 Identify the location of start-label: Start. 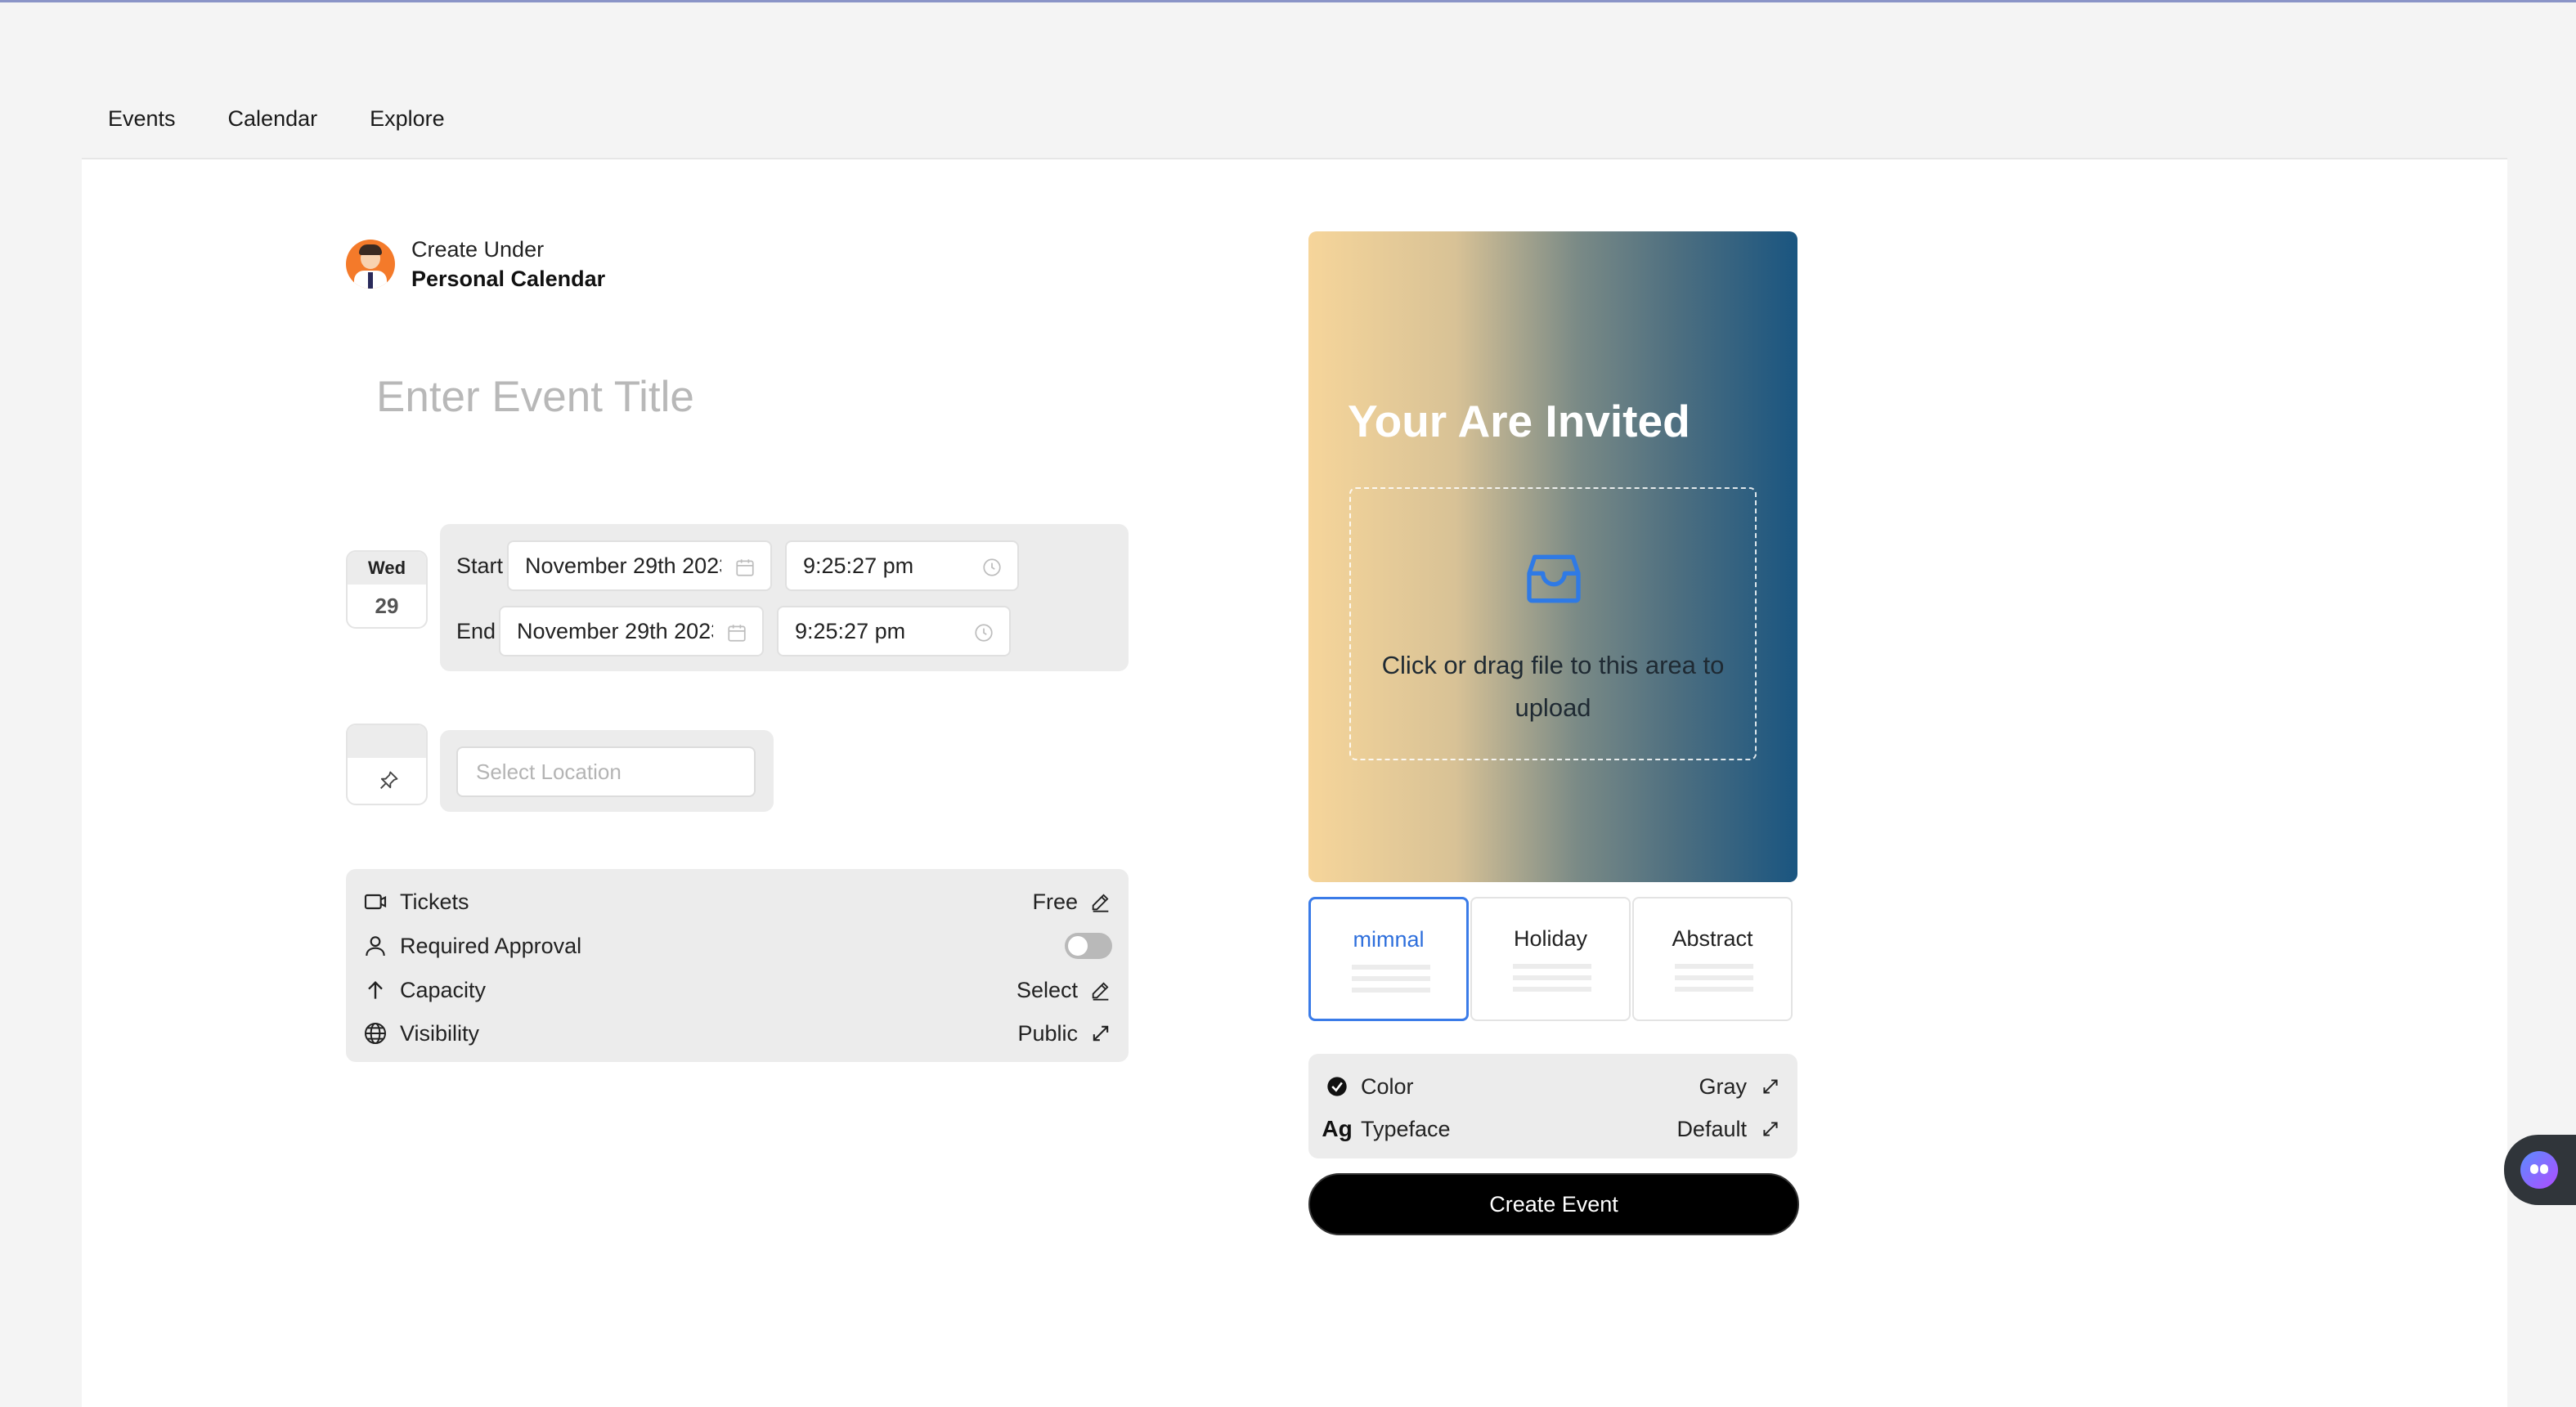
(480, 565).